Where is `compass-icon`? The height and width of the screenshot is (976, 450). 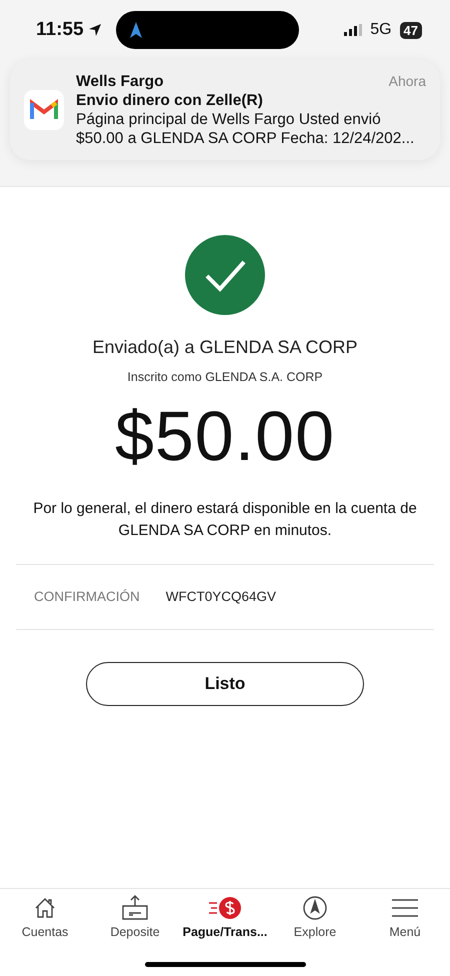
compass-icon is located at coordinates (315, 908).